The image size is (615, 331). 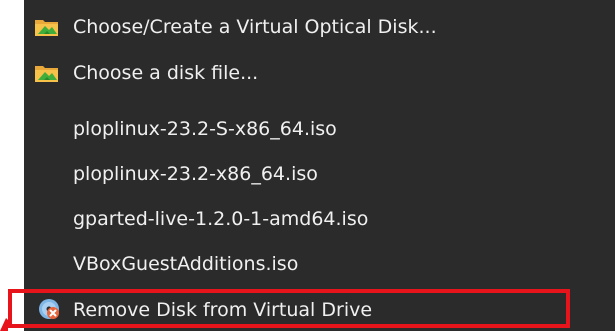 What do you see at coordinates (186, 264) in the screenshot?
I see `menu-item-label: VBoxGuestAdditions.iso` at bounding box center [186, 264].